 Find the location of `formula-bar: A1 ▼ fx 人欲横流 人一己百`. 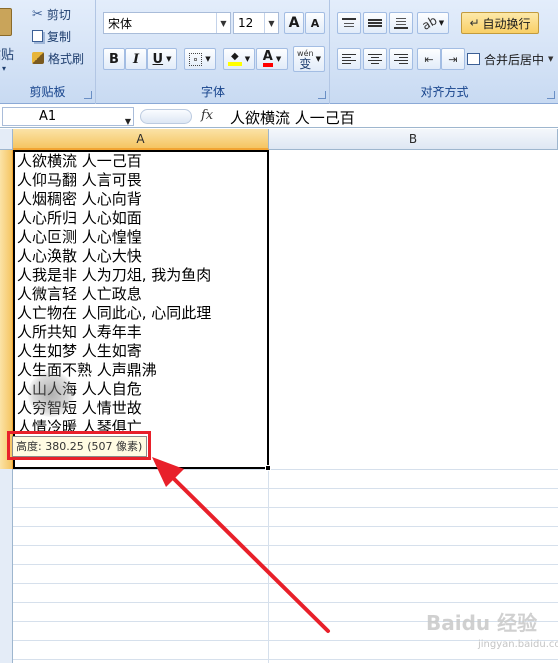

formula-bar: A1 ▼ fx 人欲横流 人一己百 is located at coordinates (279, 116).